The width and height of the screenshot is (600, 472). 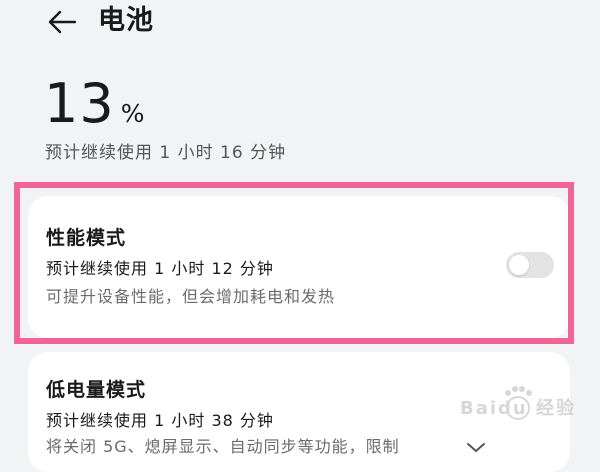 What do you see at coordinates (530, 265) in the screenshot?
I see `performance-mode-toggle` at bounding box center [530, 265].